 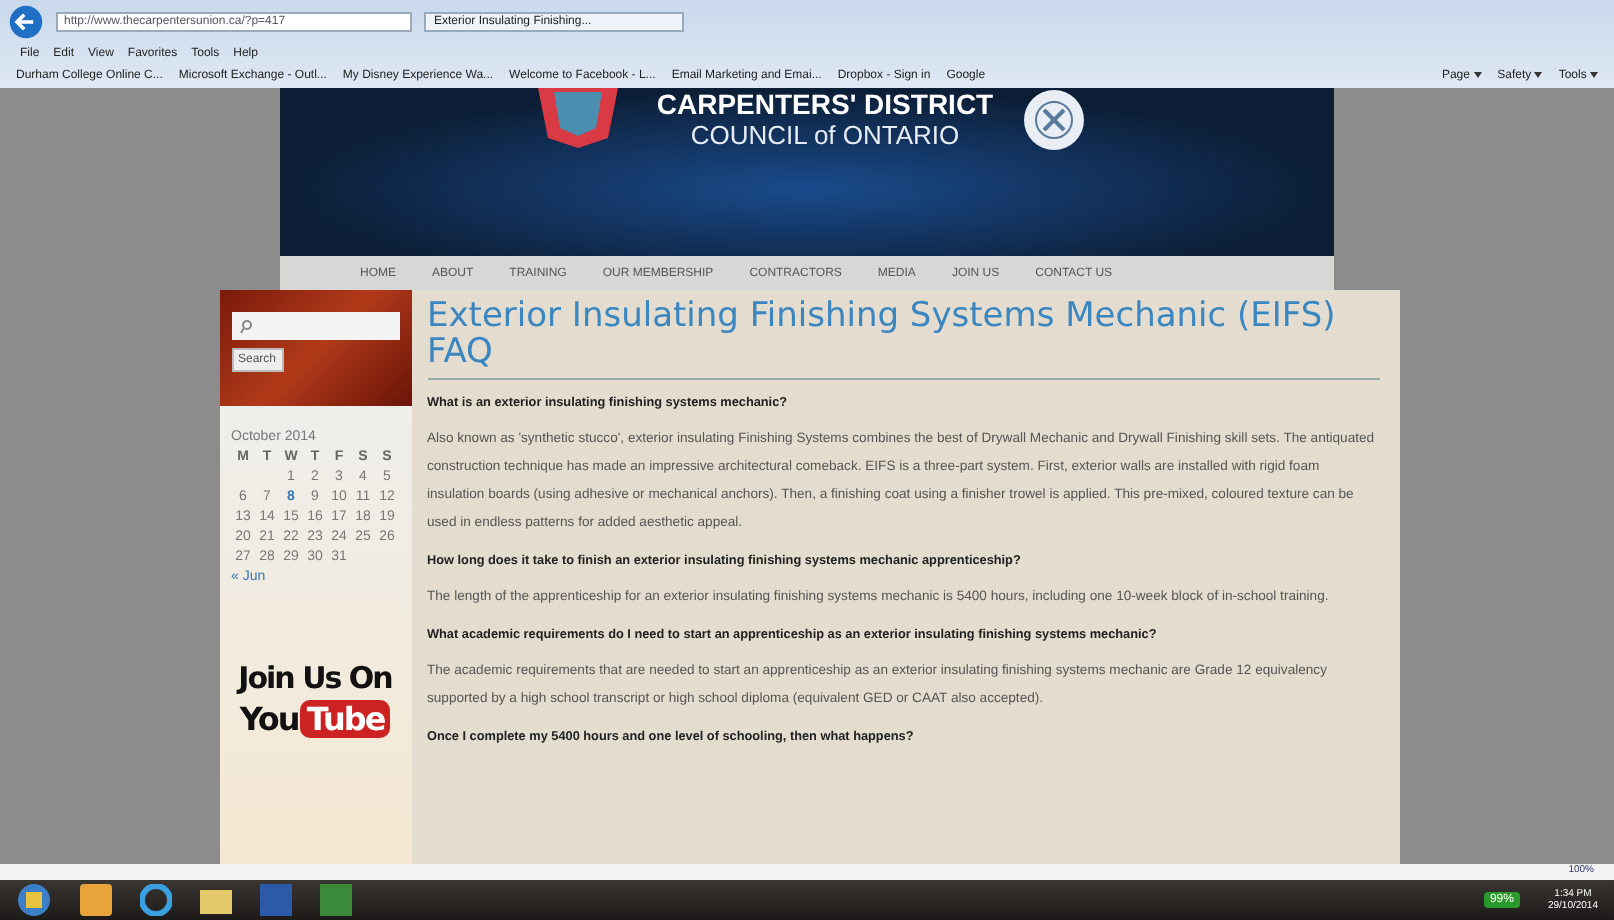 What do you see at coordinates (315, 326) in the screenshot?
I see `search-field` at bounding box center [315, 326].